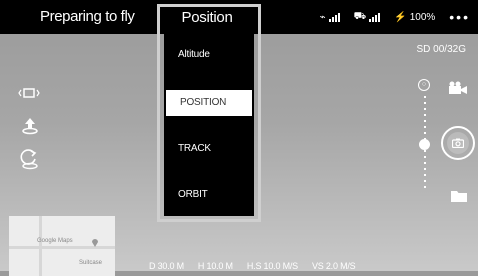 This screenshot has width=478, height=276. Describe the element at coordinates (30, 161) in the screenshot. I see `return-home-icon` at that location.